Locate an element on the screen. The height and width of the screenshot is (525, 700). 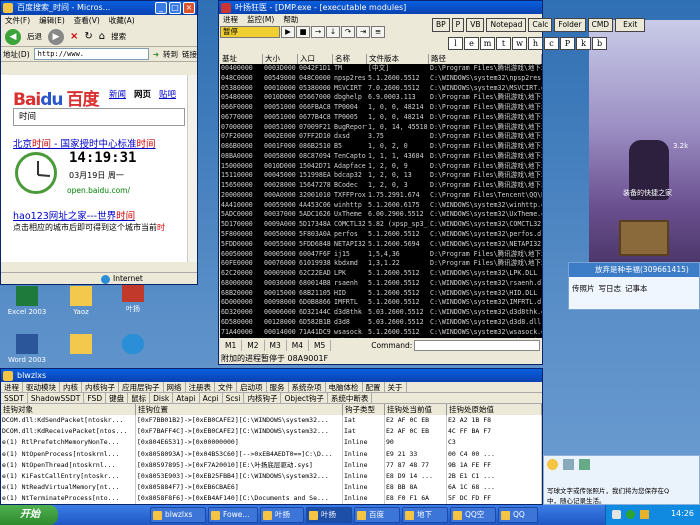
menu-monitor: 监控(M) is located at coordinates (260, 19).